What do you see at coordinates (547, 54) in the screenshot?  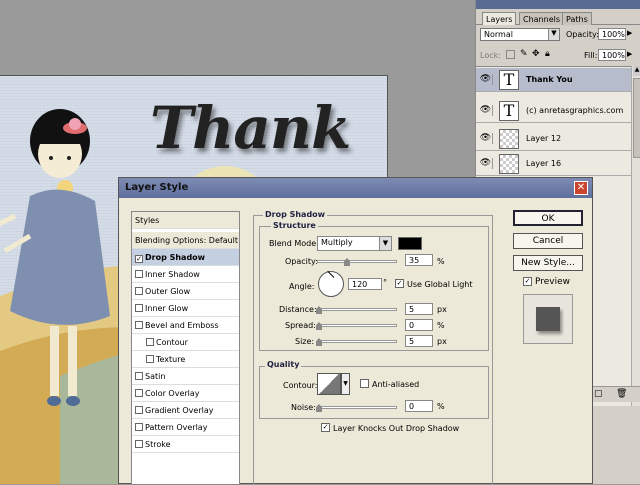 I see `lock-all-icon: 🔒︎` at bounding box center [547, 54].